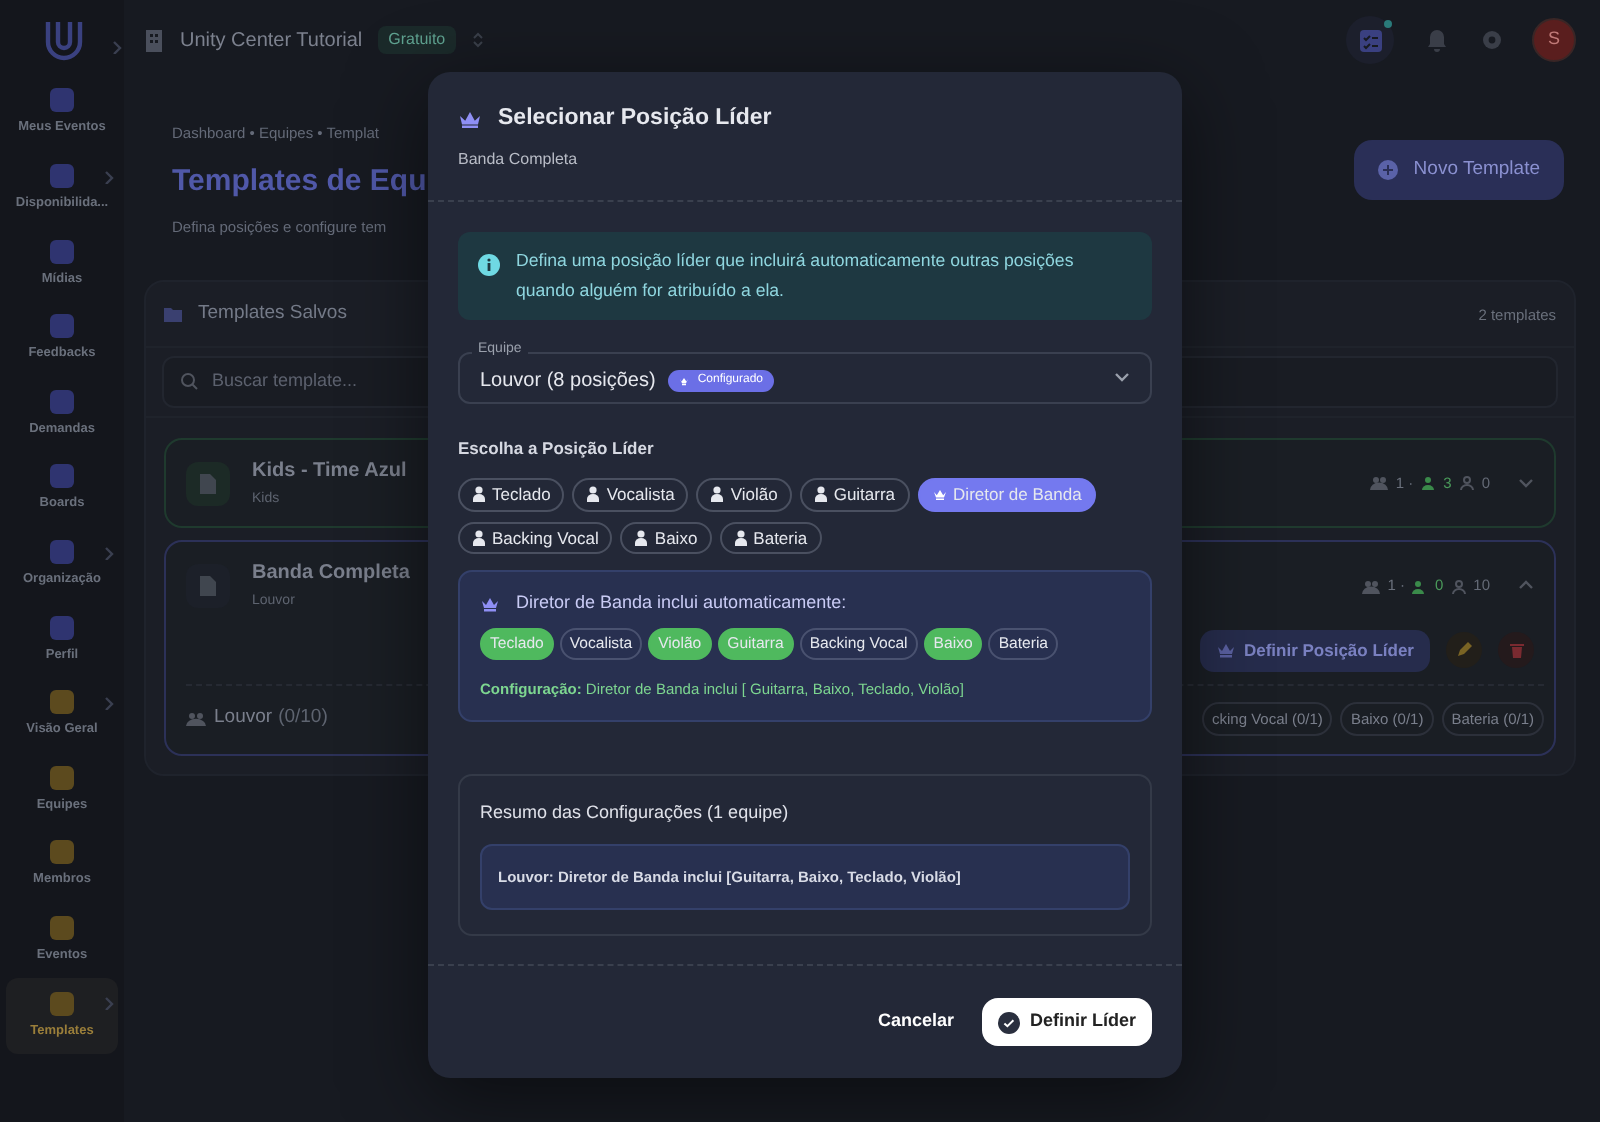 The image size is (1600, 1122). I want to click on trash-icon, so click(1516, 650).